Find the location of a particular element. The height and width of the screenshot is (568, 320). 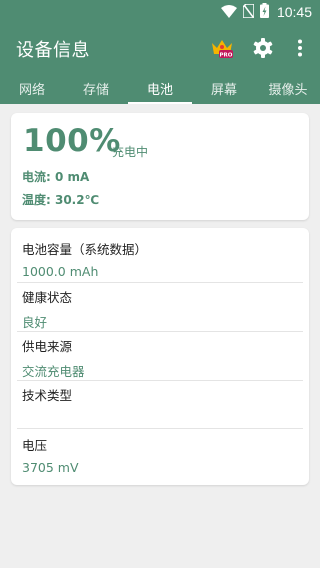

tab-bar: 网络 存储 电池 屏幕 摄像头 is located at coordinates (160, 88).